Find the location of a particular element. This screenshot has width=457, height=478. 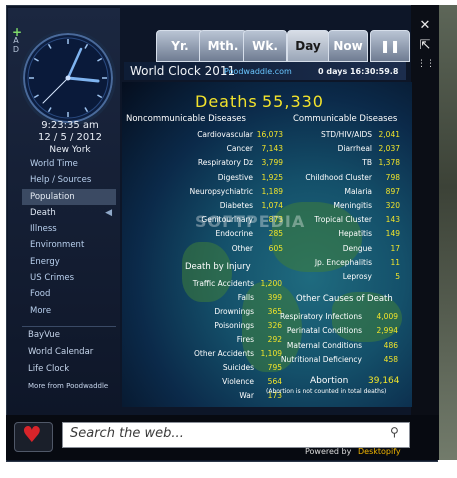

menu-item-life-clock: Life Clock is located at coordinates (69, 369).